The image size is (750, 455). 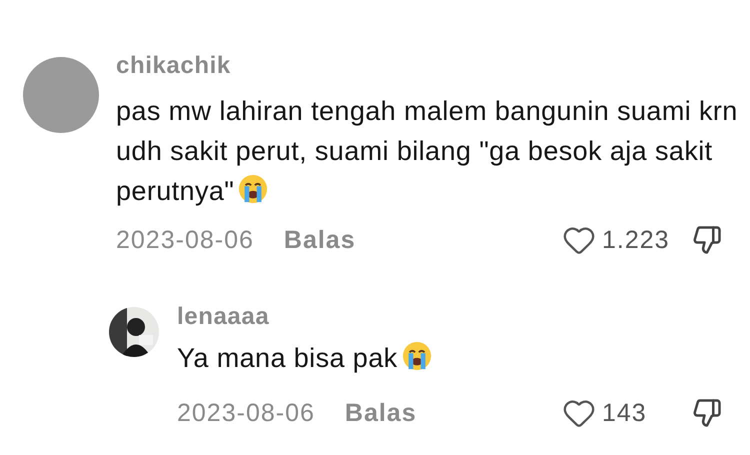 I want to click on comment-text: Ya mana bisa pak, so click(x=463, y=358).